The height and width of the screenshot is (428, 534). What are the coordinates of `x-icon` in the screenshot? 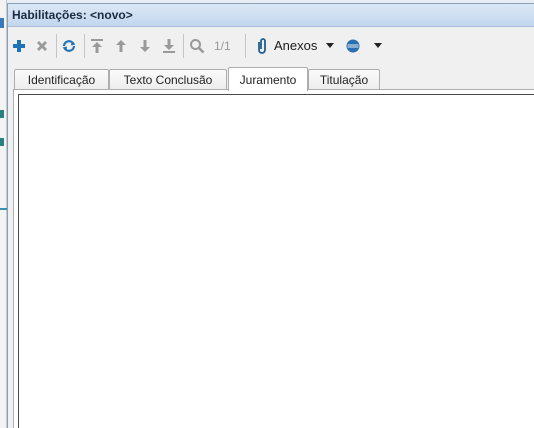 It's located at (42, 46).